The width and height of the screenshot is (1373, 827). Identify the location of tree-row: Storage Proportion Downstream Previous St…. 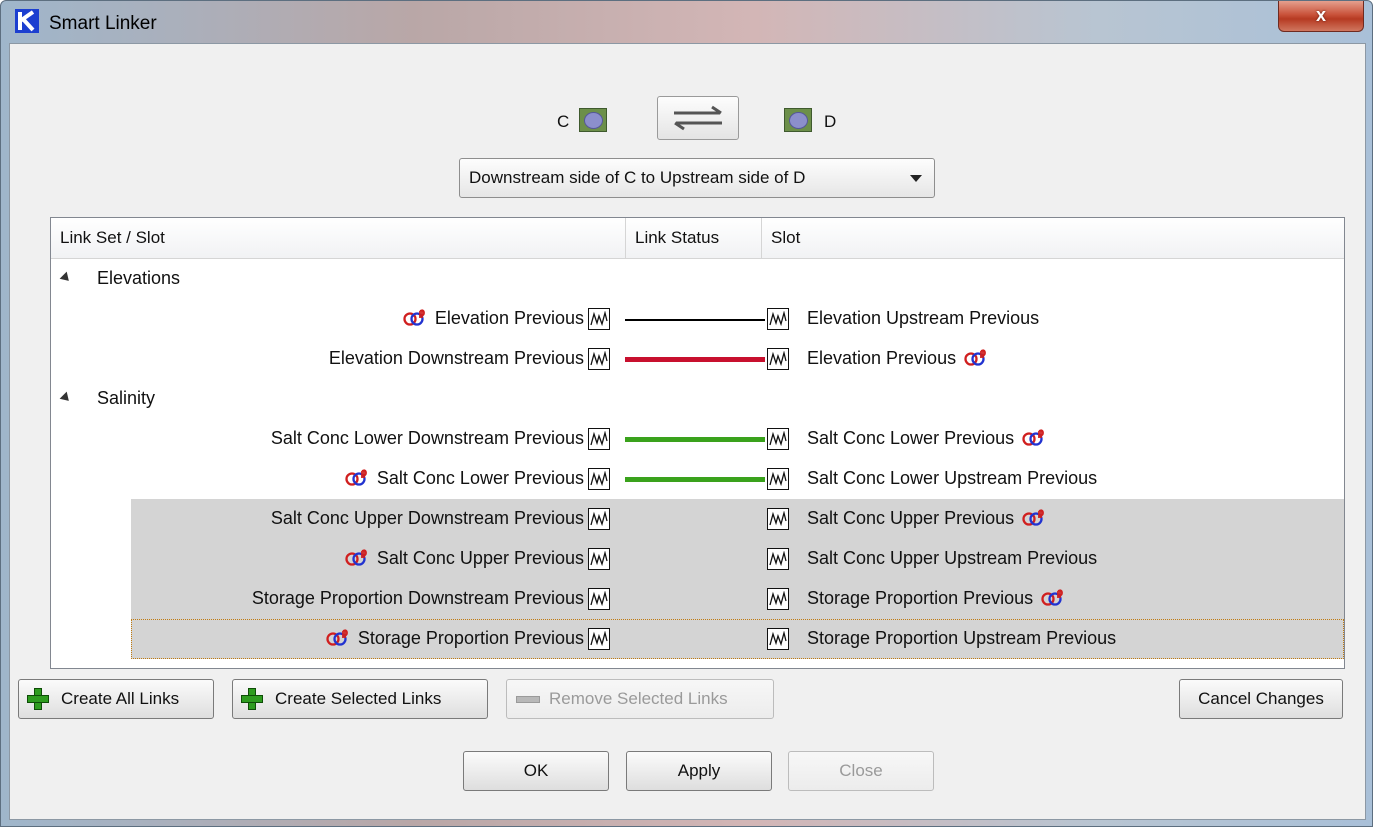
(737, 599).